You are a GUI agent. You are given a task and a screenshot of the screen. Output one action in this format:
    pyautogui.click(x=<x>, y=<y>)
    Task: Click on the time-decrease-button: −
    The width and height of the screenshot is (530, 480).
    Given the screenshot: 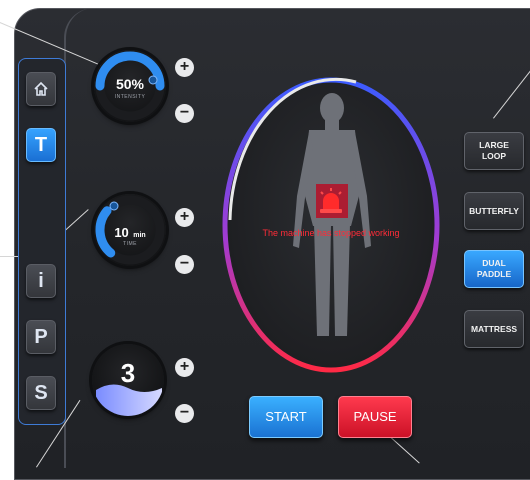 What is the action you would take?
    pyautogui.click(x=184, y=264)
    